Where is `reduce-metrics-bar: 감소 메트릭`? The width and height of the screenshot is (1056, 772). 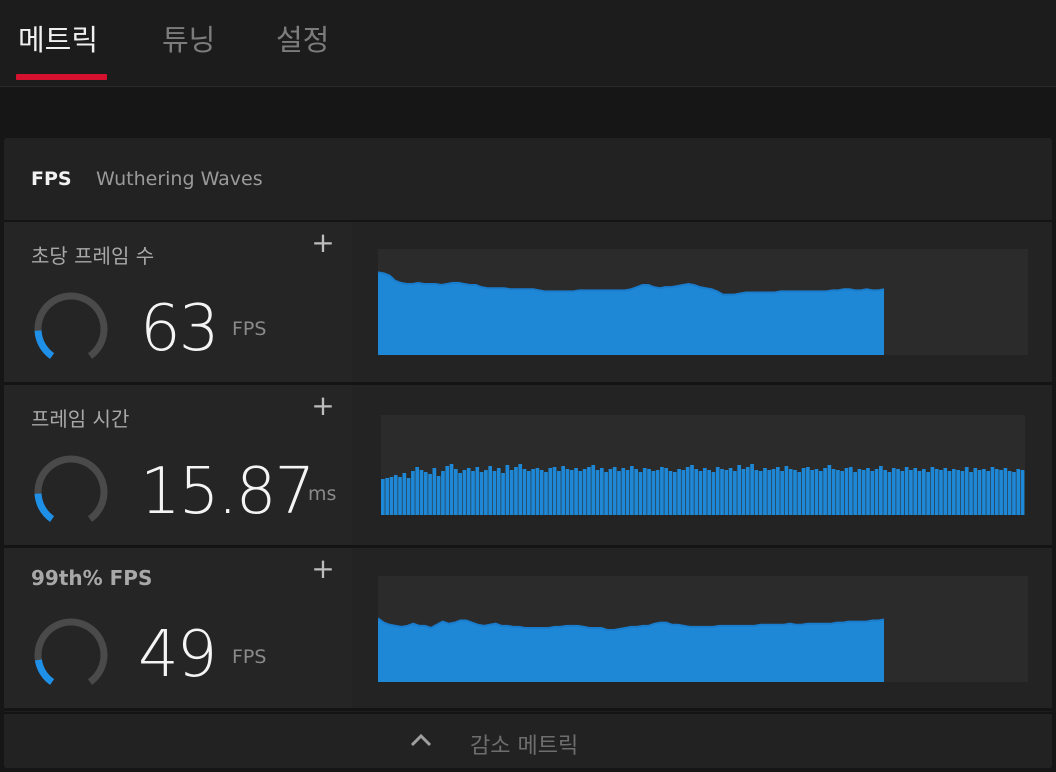
reduce-metrics-bar: 감소 메트릭 is located at coordinates (528, 740).